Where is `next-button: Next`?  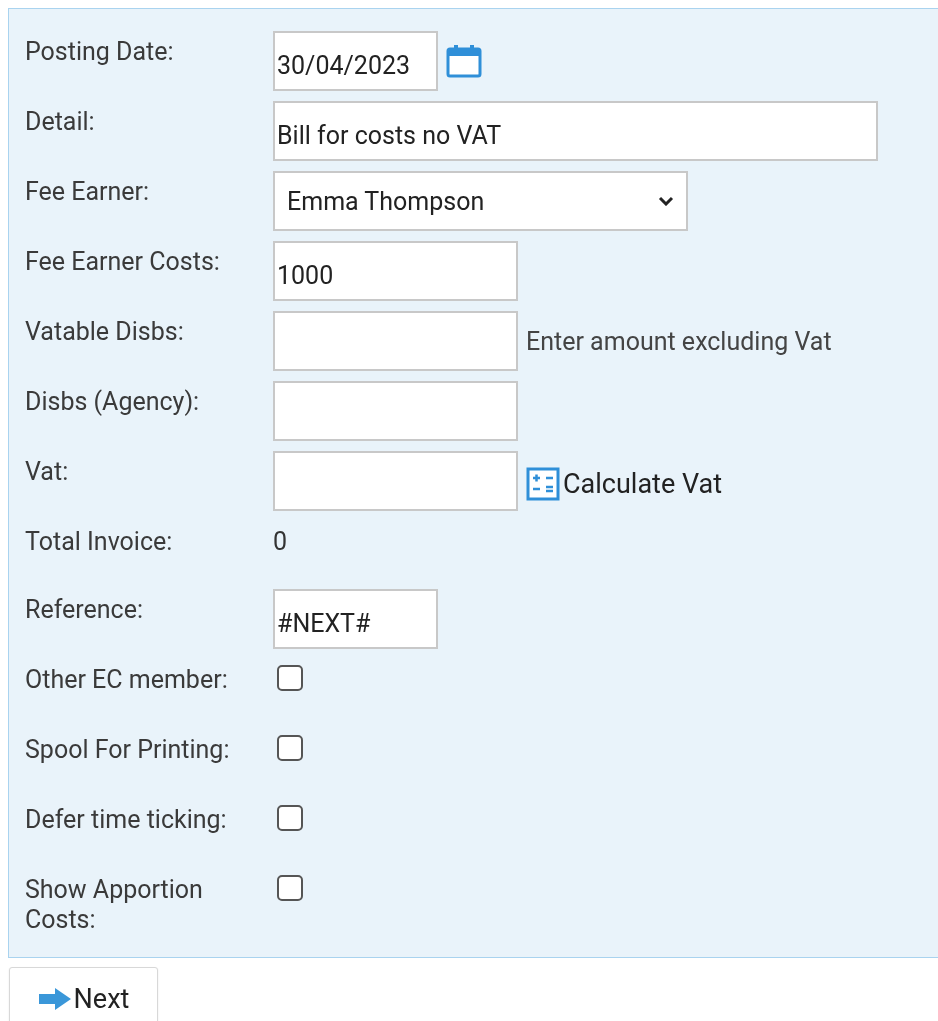
next-button: Next is located at coordinates (83, 994).